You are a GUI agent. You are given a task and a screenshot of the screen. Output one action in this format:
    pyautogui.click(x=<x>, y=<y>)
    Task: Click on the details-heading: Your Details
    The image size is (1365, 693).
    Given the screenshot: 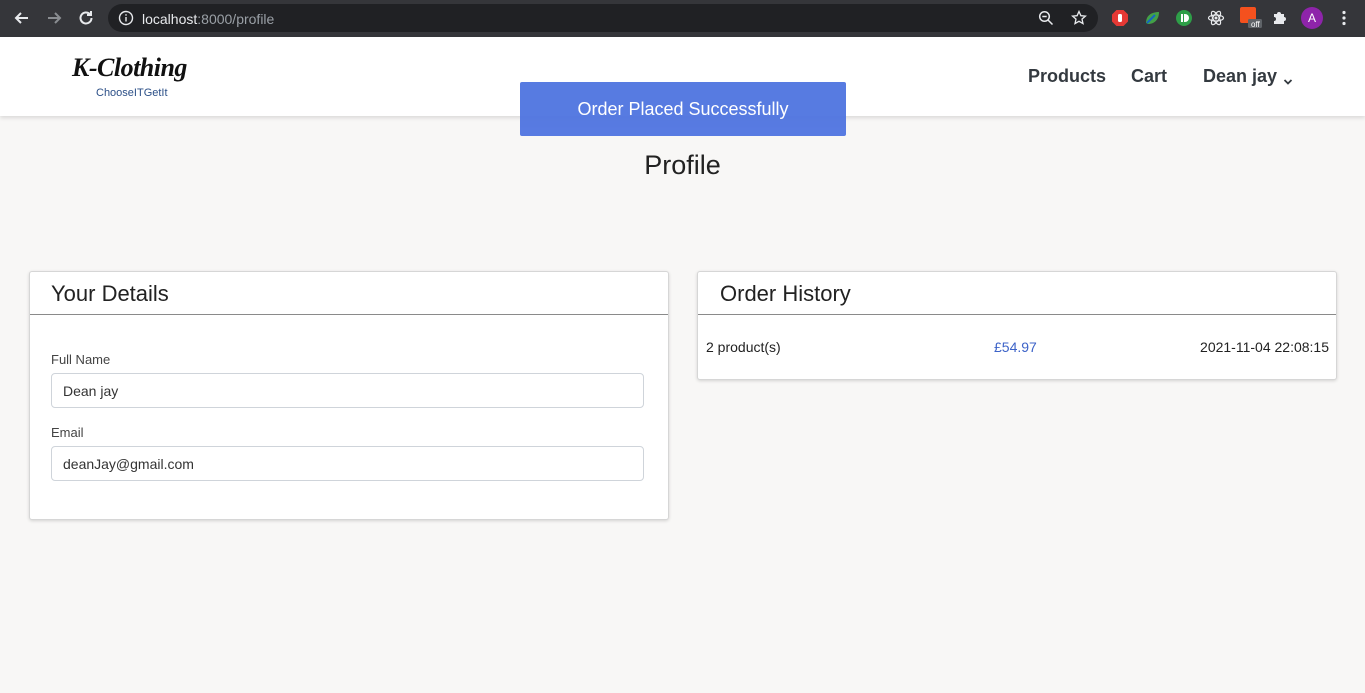 What is the action you would take?
    pyautogui.click(x=110, y=293)
    